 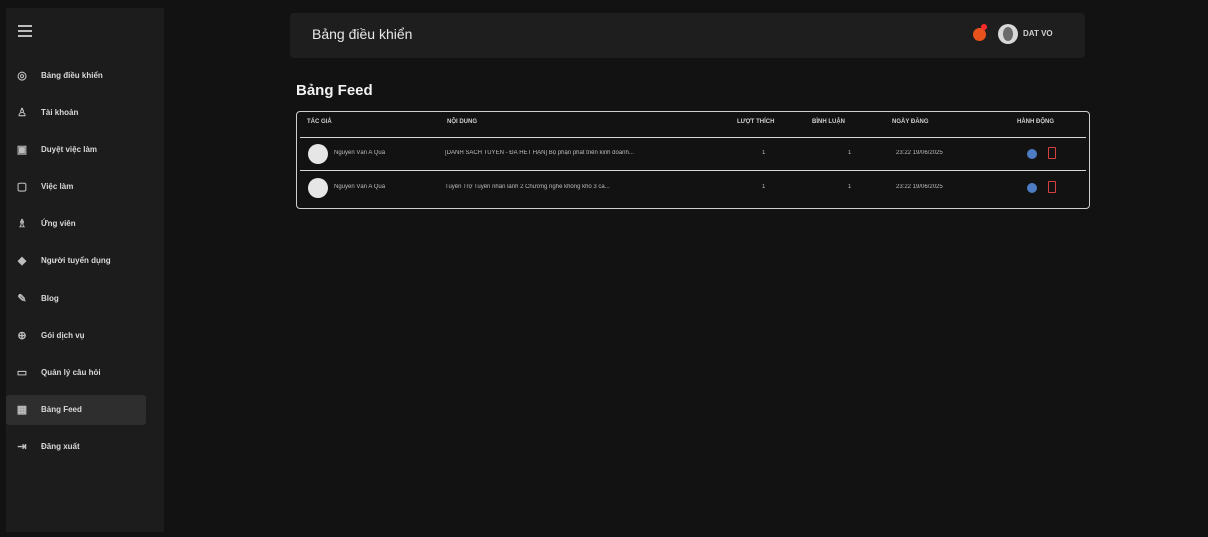 What do you see at coordinates (22, 149) in the screenshot?
I see `approve-icon: ▣` at bounding box center [22, 149].